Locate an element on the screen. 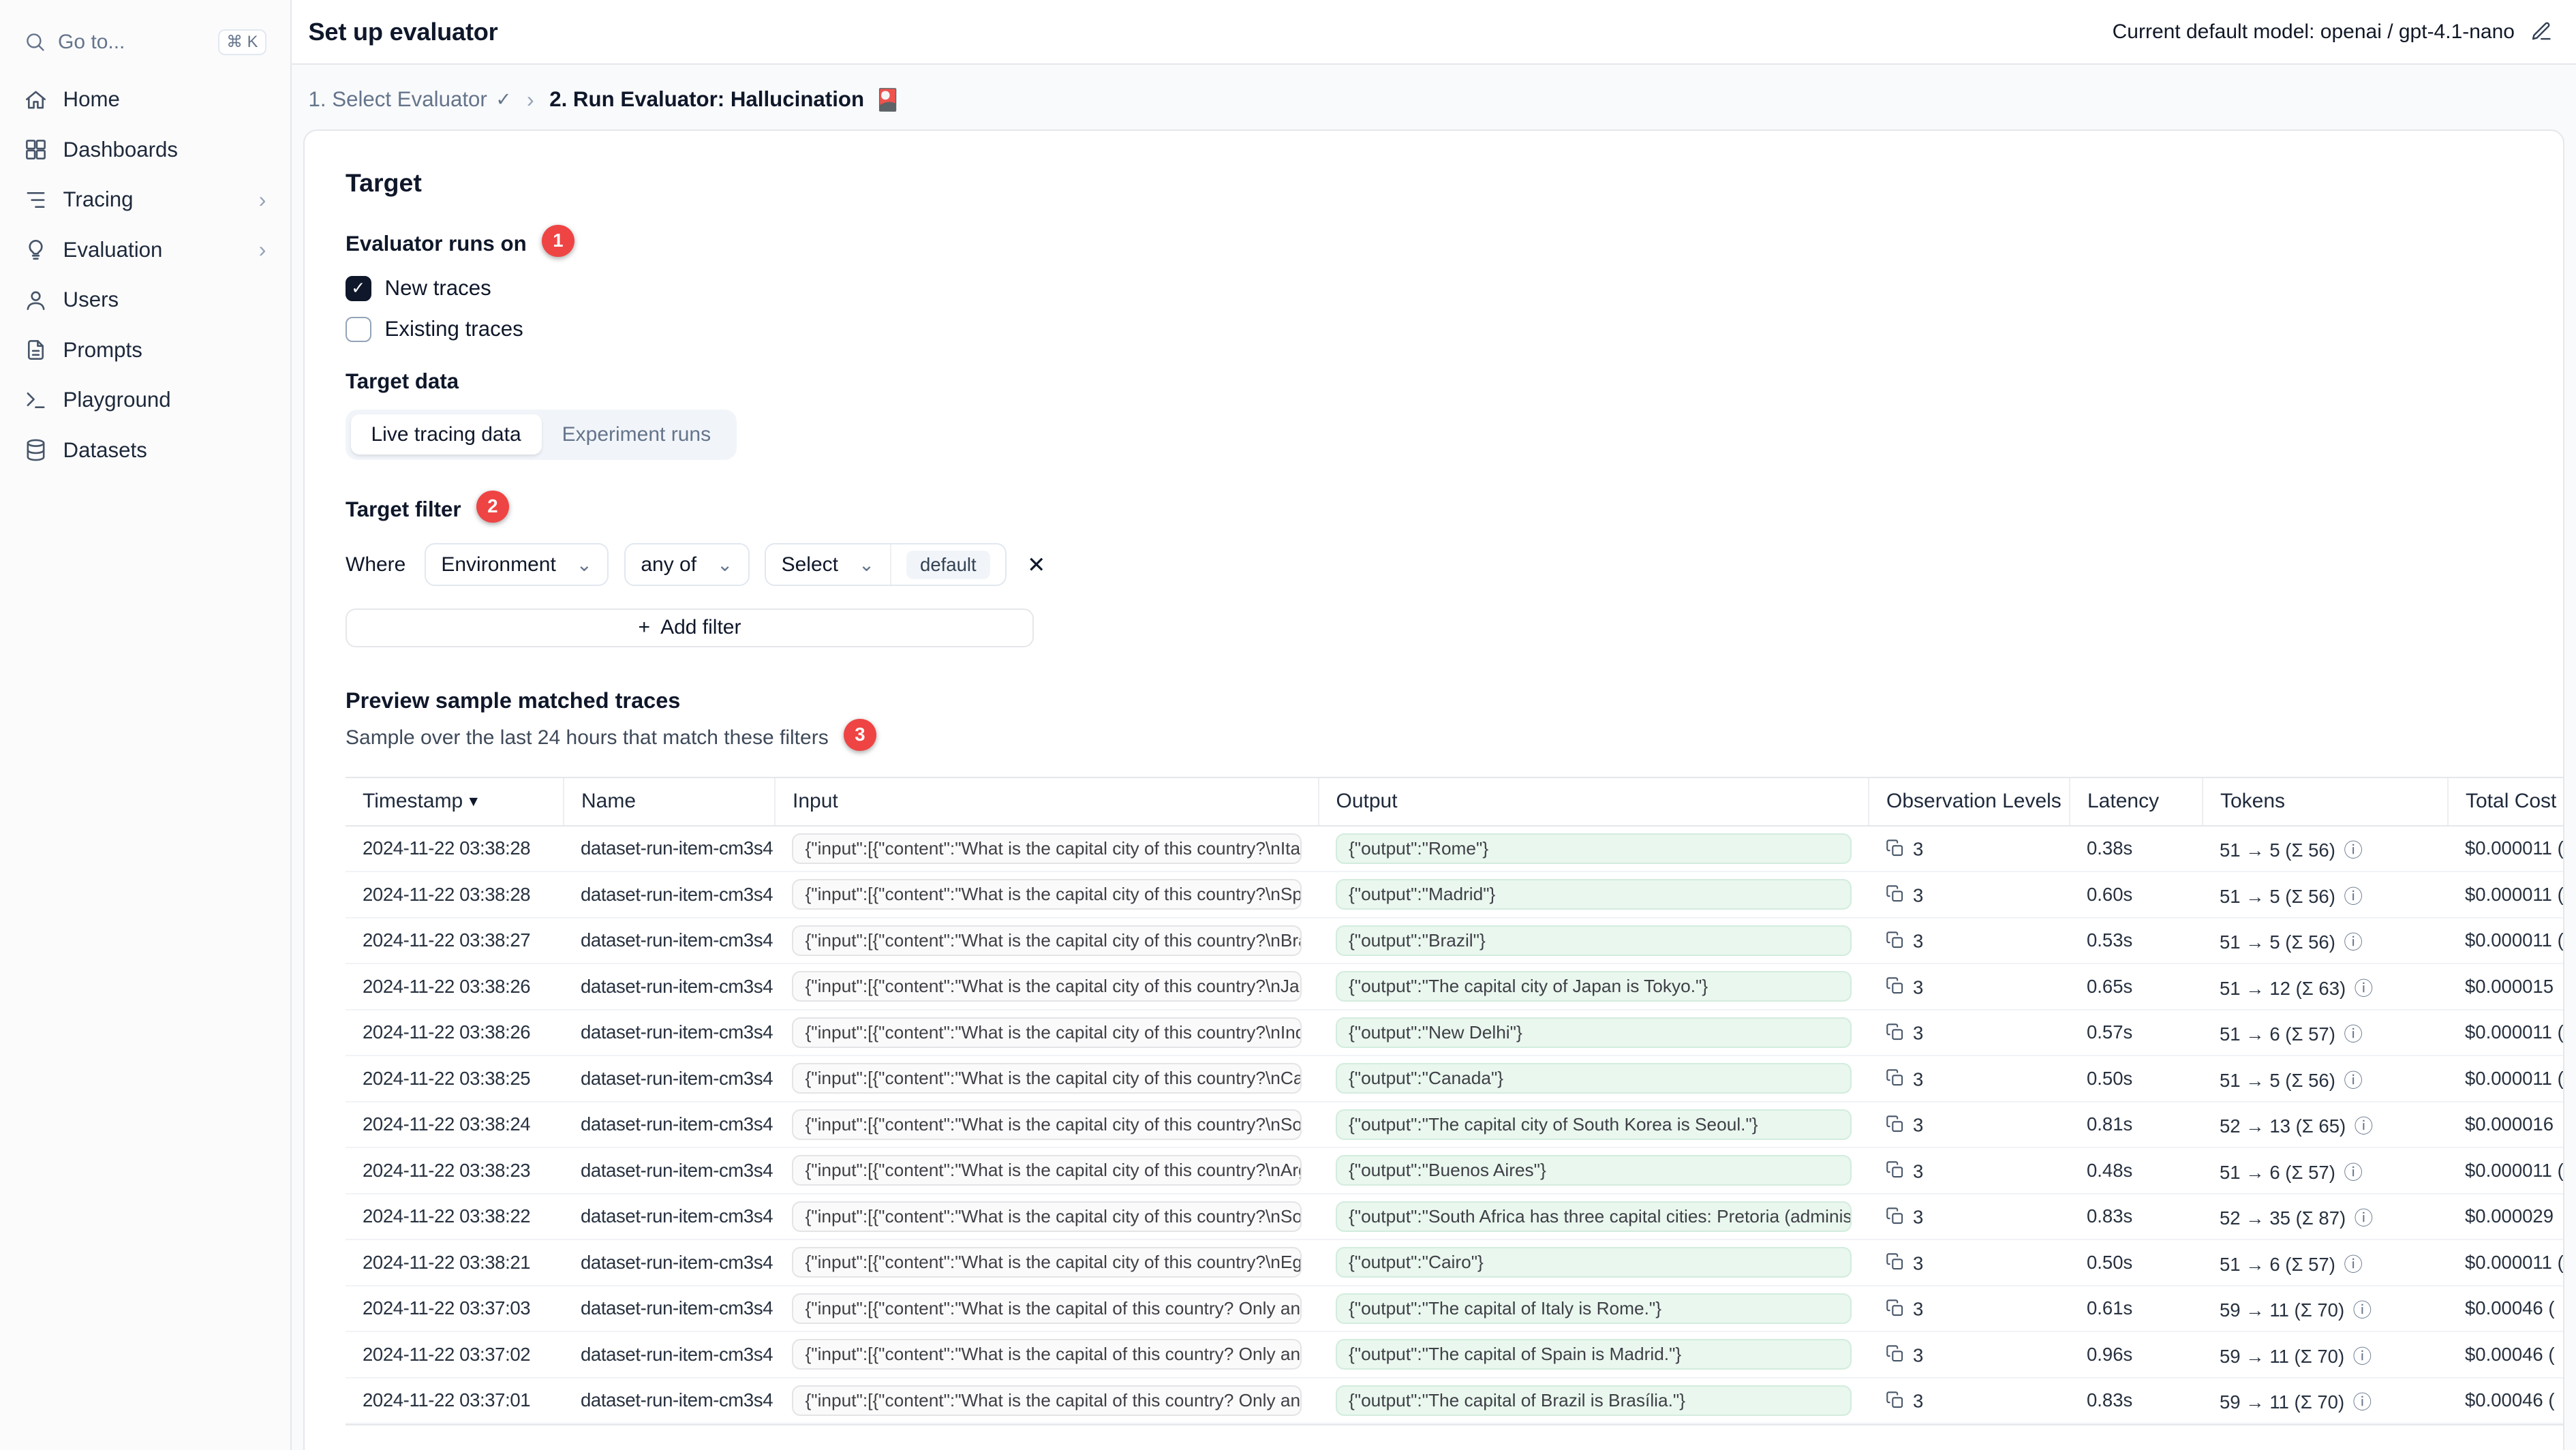  column-header-output: Output is located at coordinates (1594, 802).